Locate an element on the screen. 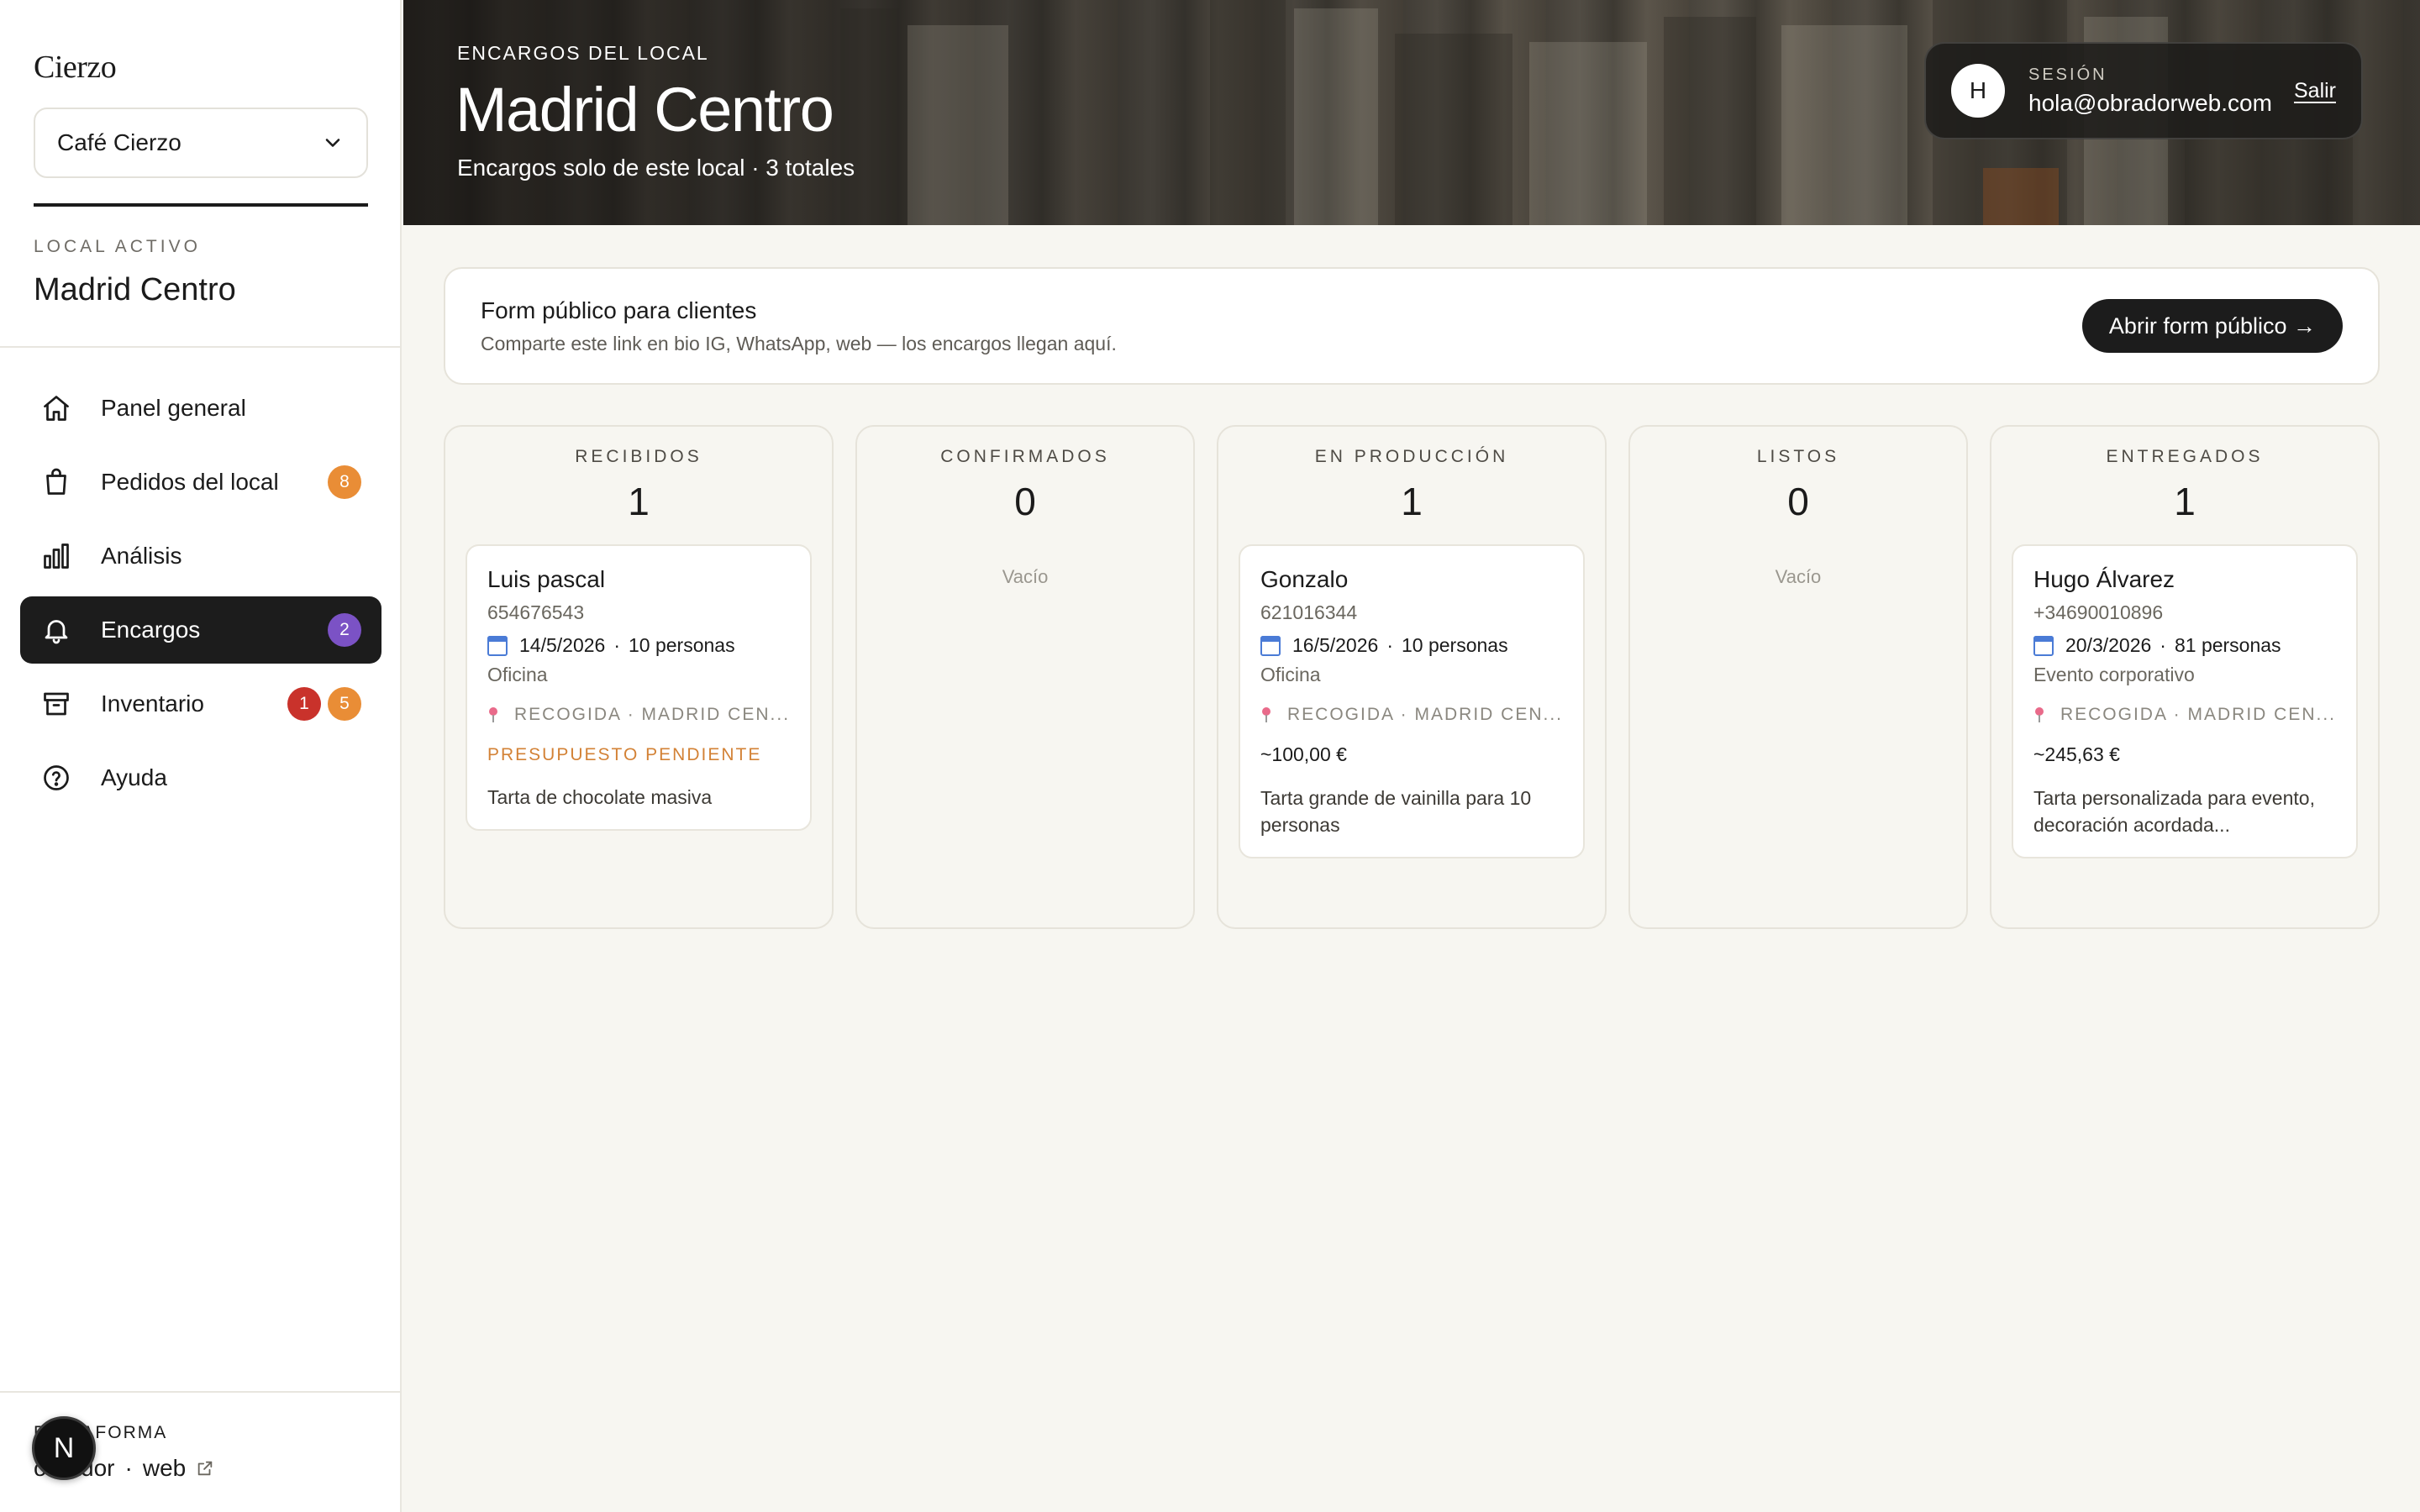 This screenshot has height=1512, width=2420. session-card: H SESIÓN hola@obradorweb.com Salir is located at coordinates (2144, 90).